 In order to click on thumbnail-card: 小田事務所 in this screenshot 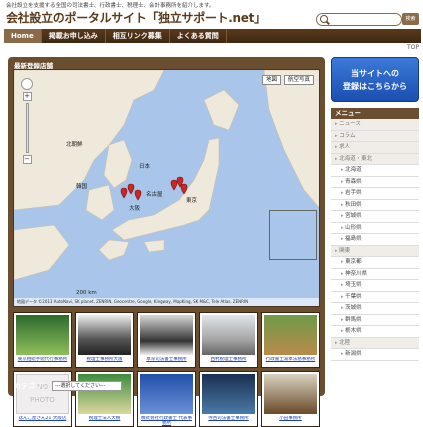, I will do `click(290, 399)`.